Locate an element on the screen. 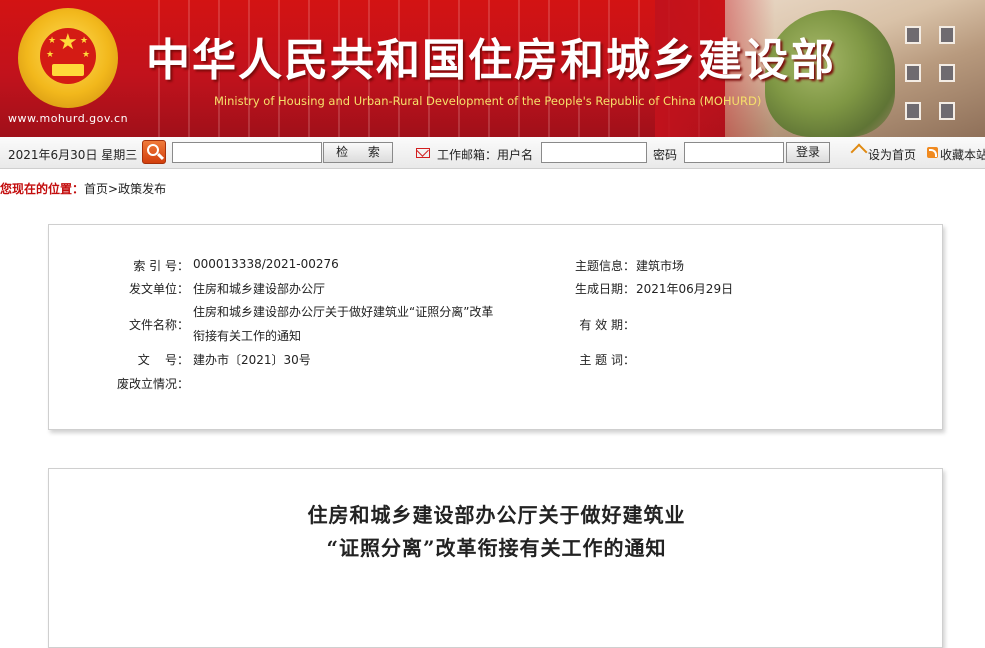 Image resolution: width=985 pixels, height=648 pixels. docno-value: 建办市〔2021〕30号 is located at coordinates (252, 360).